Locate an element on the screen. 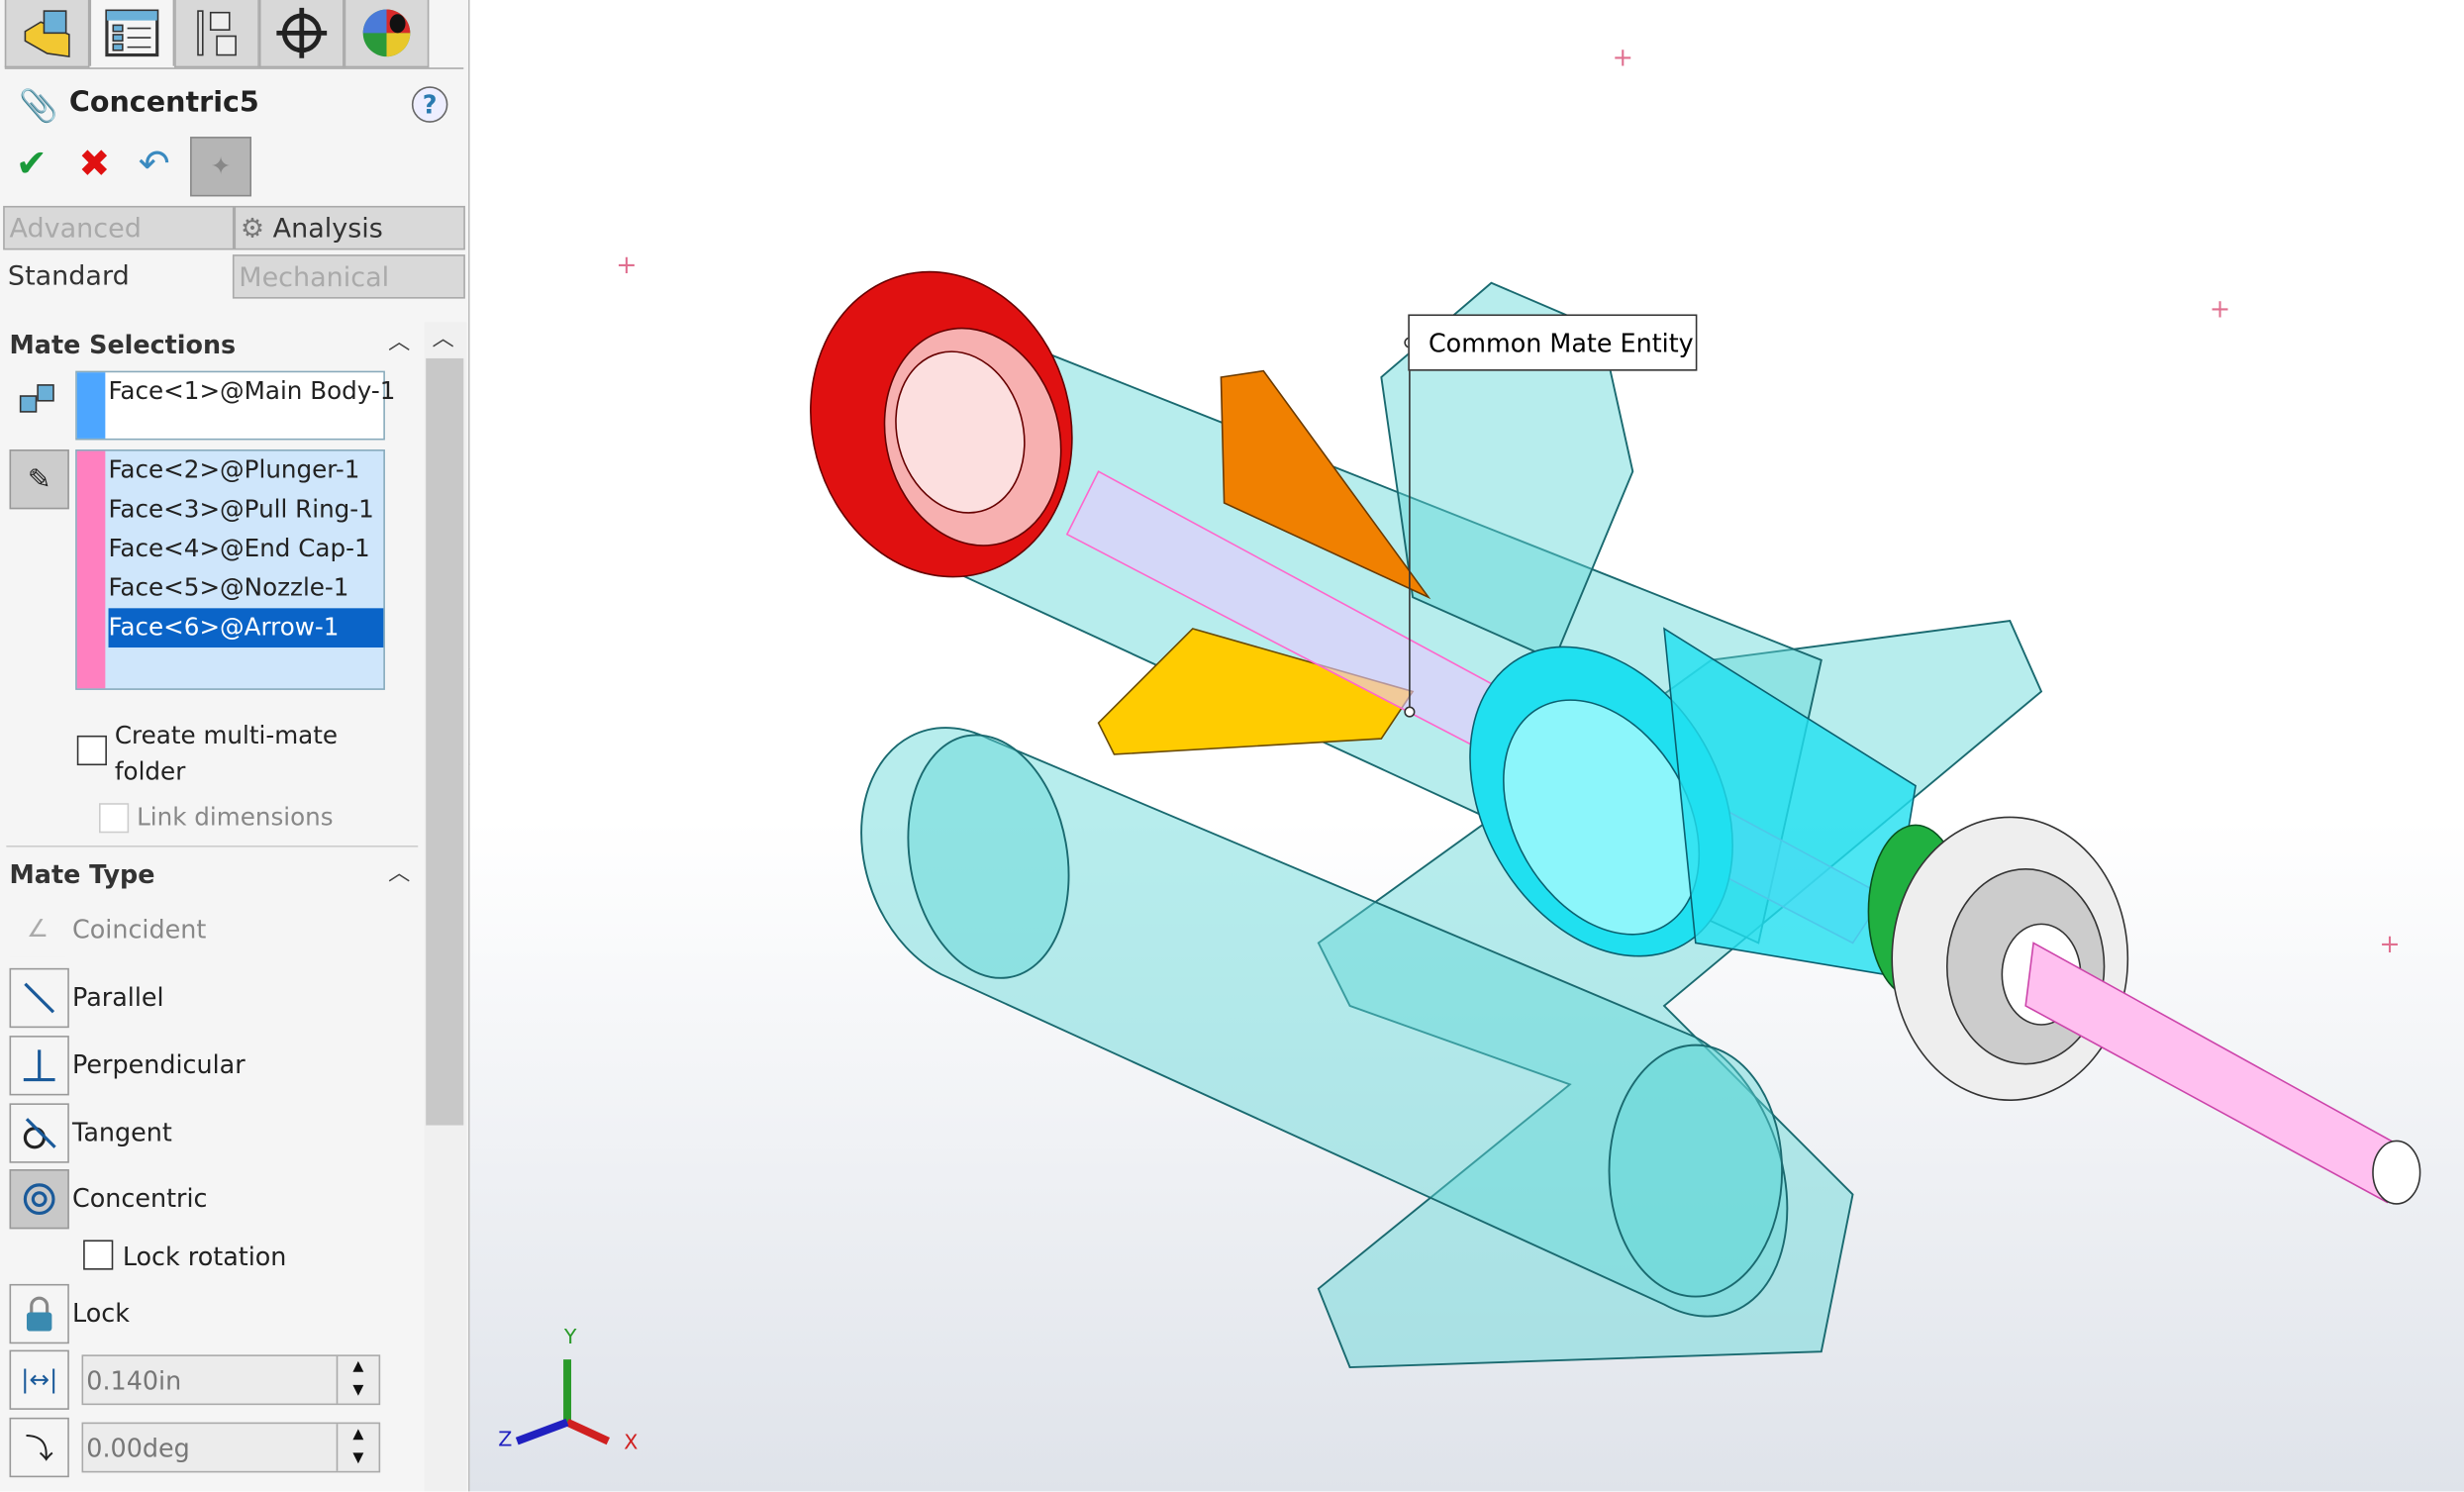 This screenshot has width=2464, height=1492. configurationmanager-icon is located at coordinates (217, 33).